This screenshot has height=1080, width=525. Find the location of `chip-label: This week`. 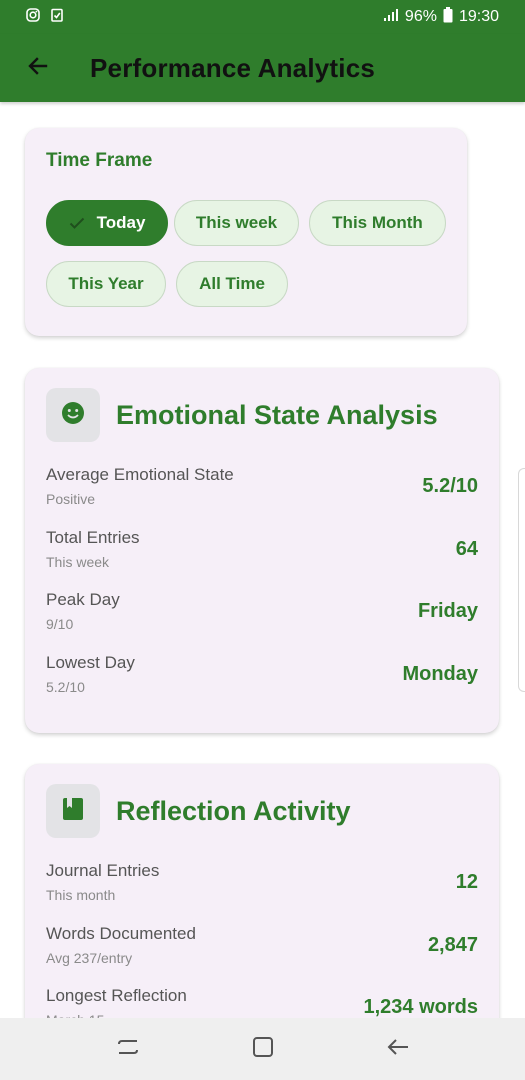

chip-label: This week is located at coordinates (236, 222).